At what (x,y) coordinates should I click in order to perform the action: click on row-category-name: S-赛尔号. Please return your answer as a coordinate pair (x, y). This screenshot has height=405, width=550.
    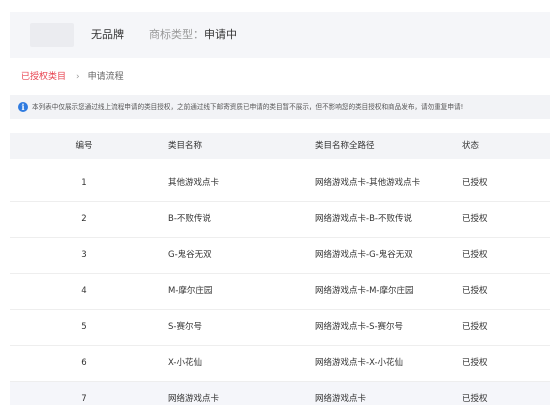
    Looking at the image, I should click on (185, 327).